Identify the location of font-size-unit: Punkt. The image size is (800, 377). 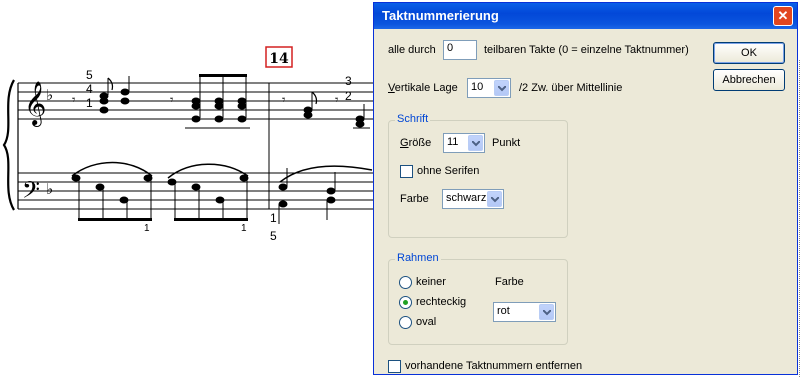
(506, 143).